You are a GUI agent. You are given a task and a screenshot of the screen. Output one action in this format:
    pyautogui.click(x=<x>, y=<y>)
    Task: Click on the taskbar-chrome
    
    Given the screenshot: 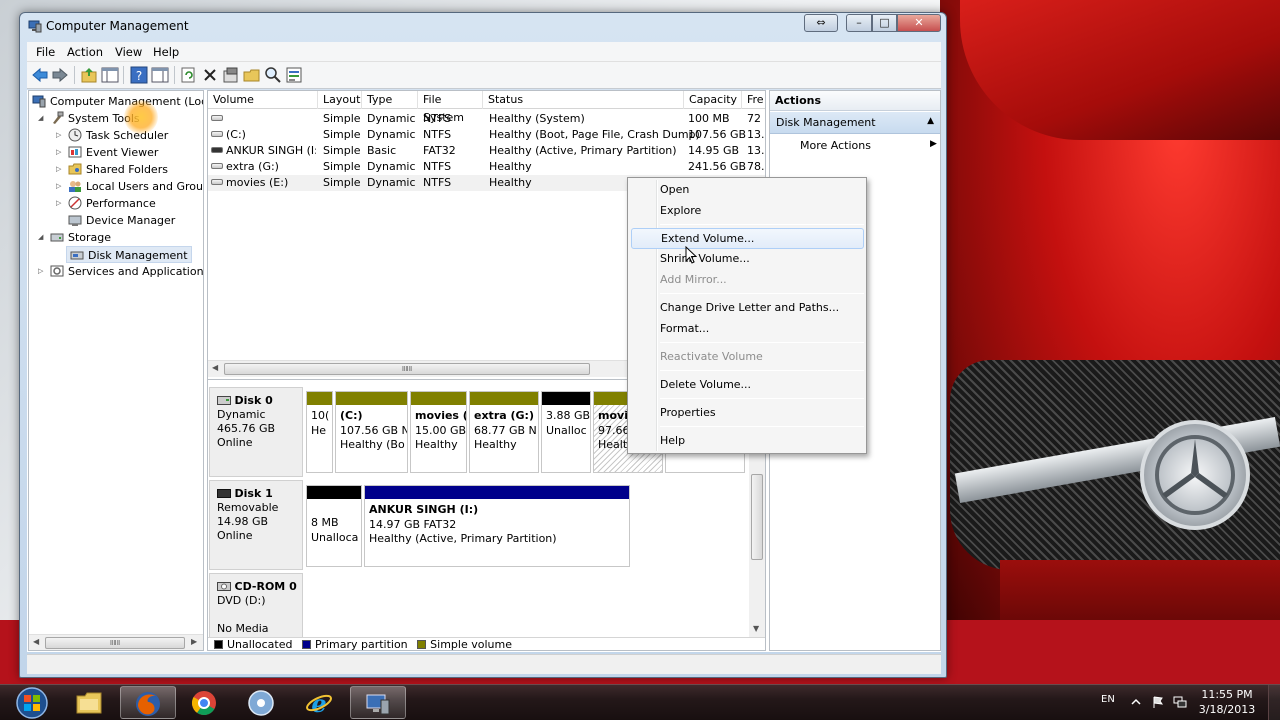 What is the action you would take?
    pyautogui.click(x=205, y=702)
    